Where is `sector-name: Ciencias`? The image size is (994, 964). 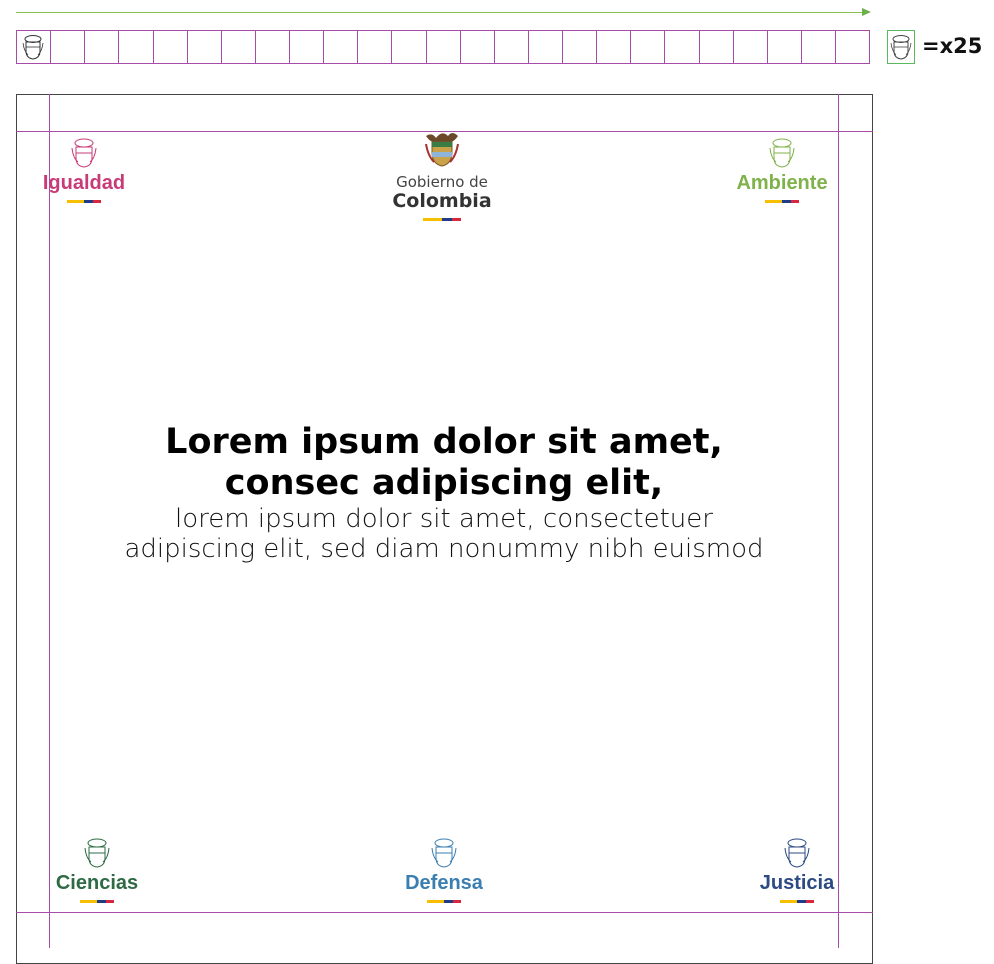 sector-name: Ciencias is located at coordinates (97, 883).